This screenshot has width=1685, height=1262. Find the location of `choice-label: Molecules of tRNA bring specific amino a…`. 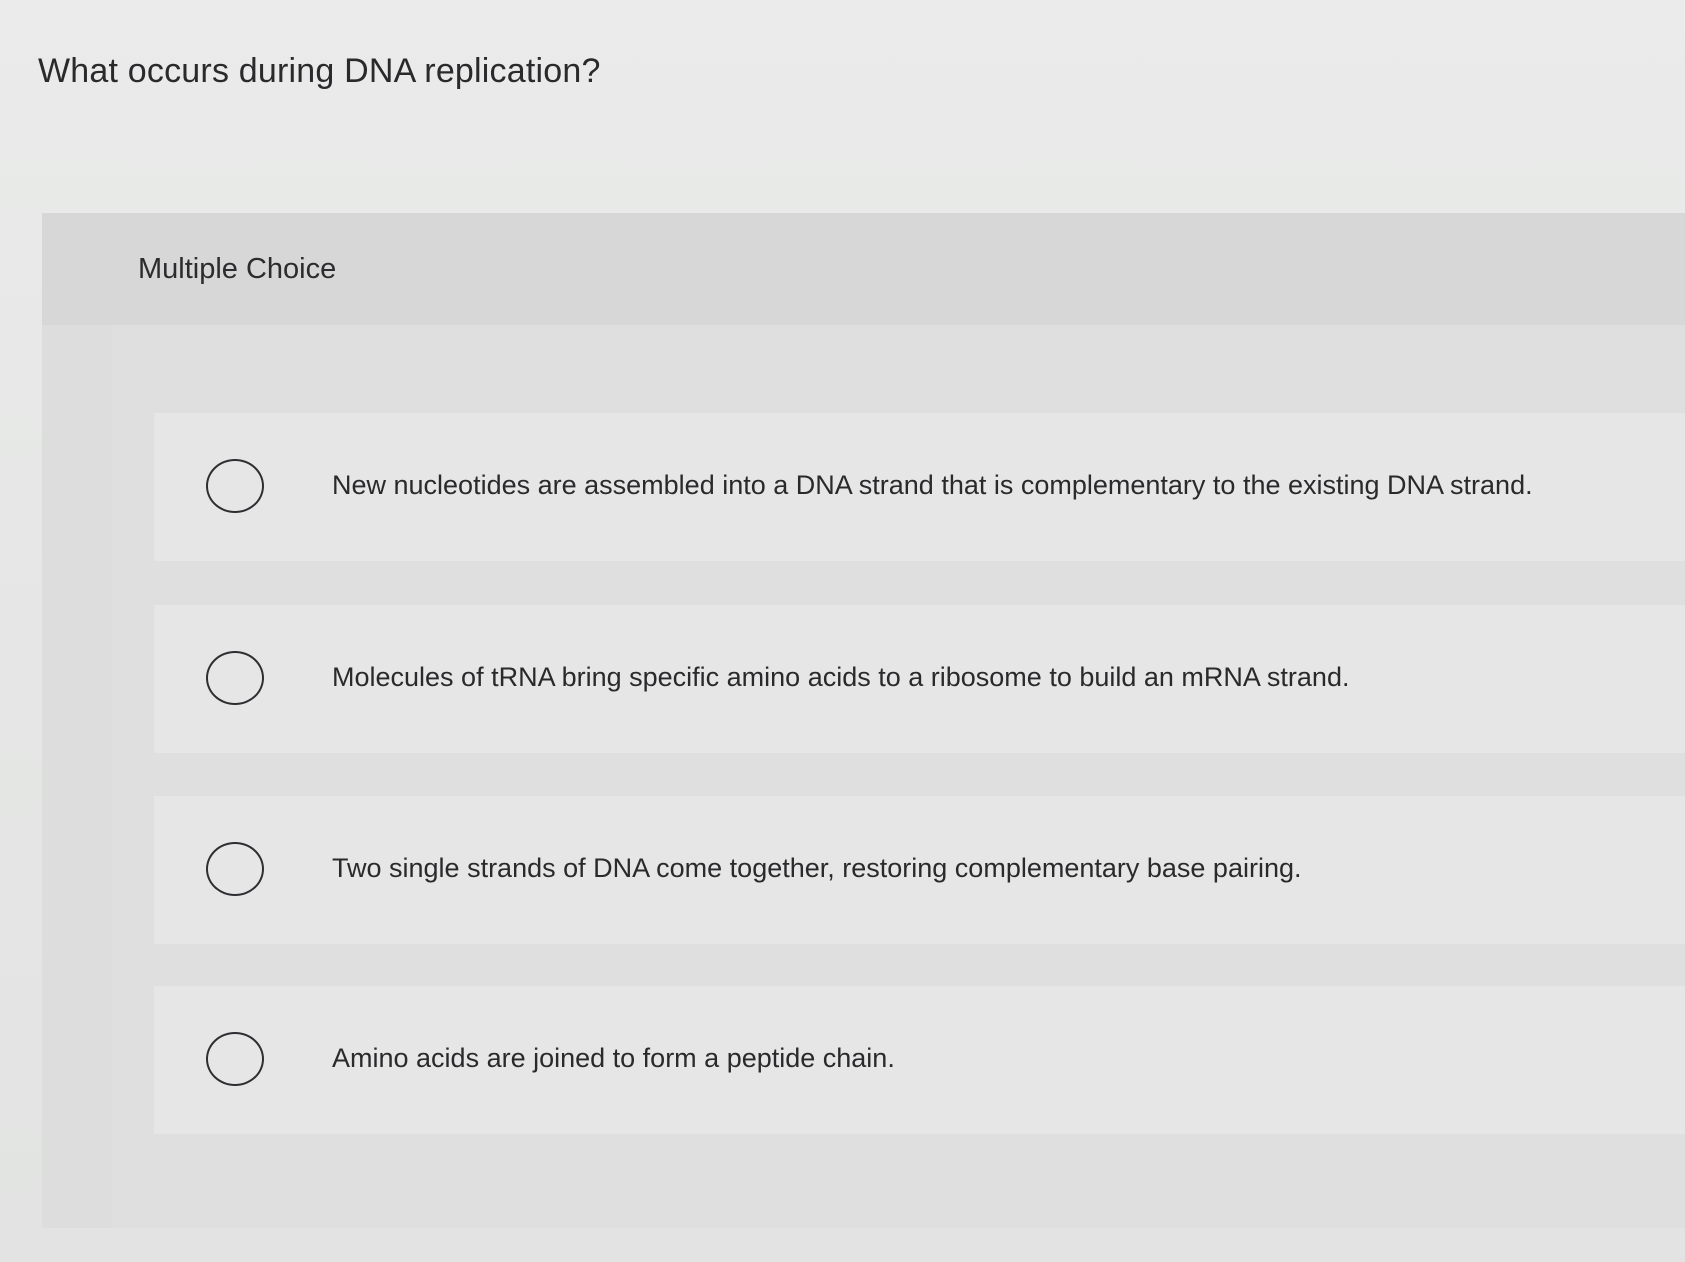

choice-label: Molecules of tRNA bring specific amino a… is located at coordinates (841, 677).